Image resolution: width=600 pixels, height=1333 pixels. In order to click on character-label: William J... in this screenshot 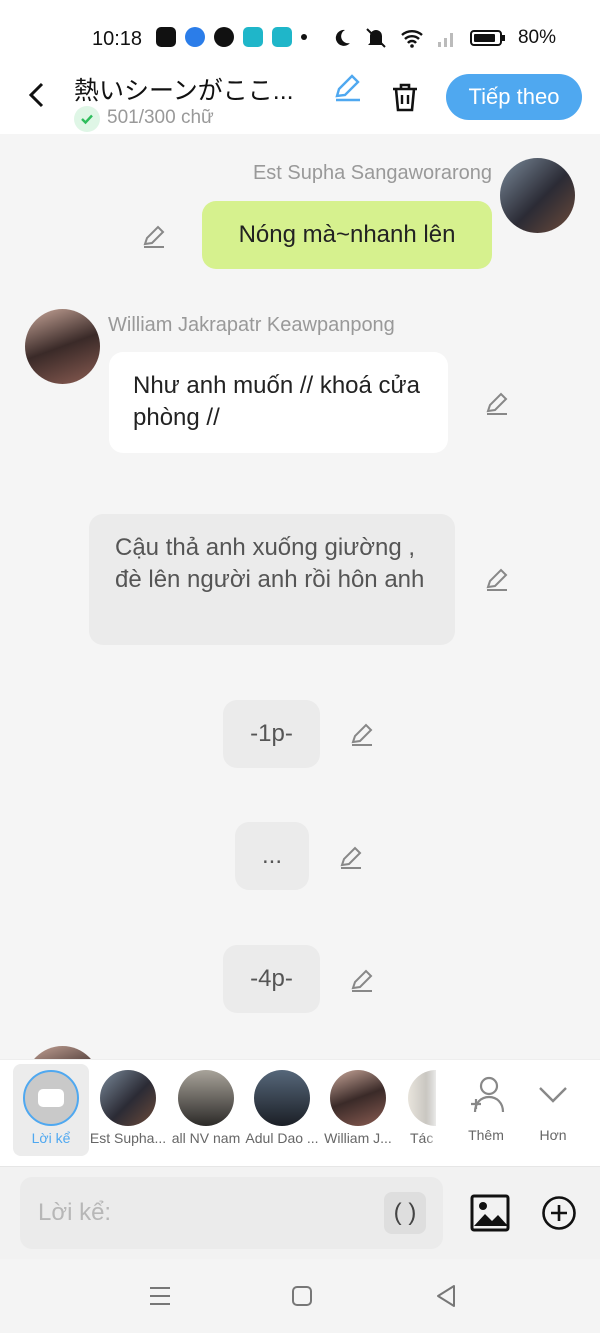, I will do `click(358, 1138)`.